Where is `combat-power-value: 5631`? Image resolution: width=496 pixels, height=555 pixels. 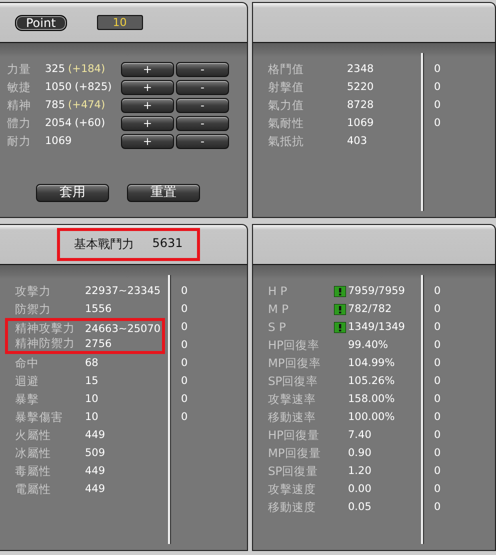 combat-power-value: 5631 is located at coordinates (167, 244).